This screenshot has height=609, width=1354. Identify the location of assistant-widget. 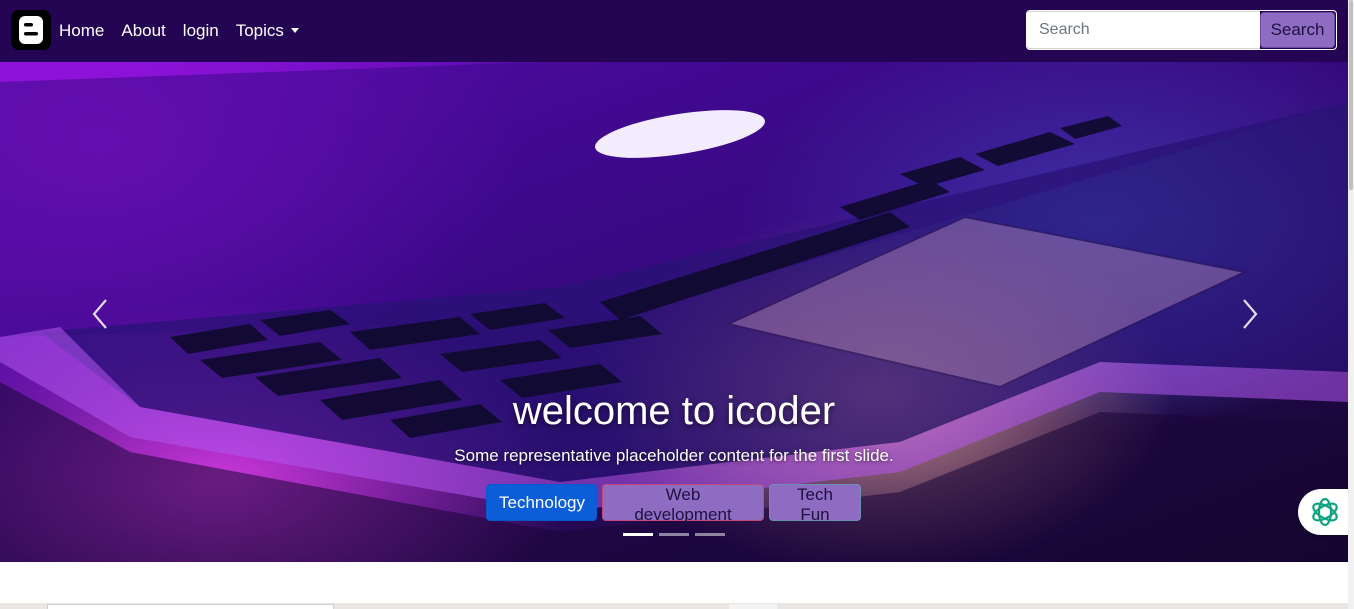
(1326, 512).